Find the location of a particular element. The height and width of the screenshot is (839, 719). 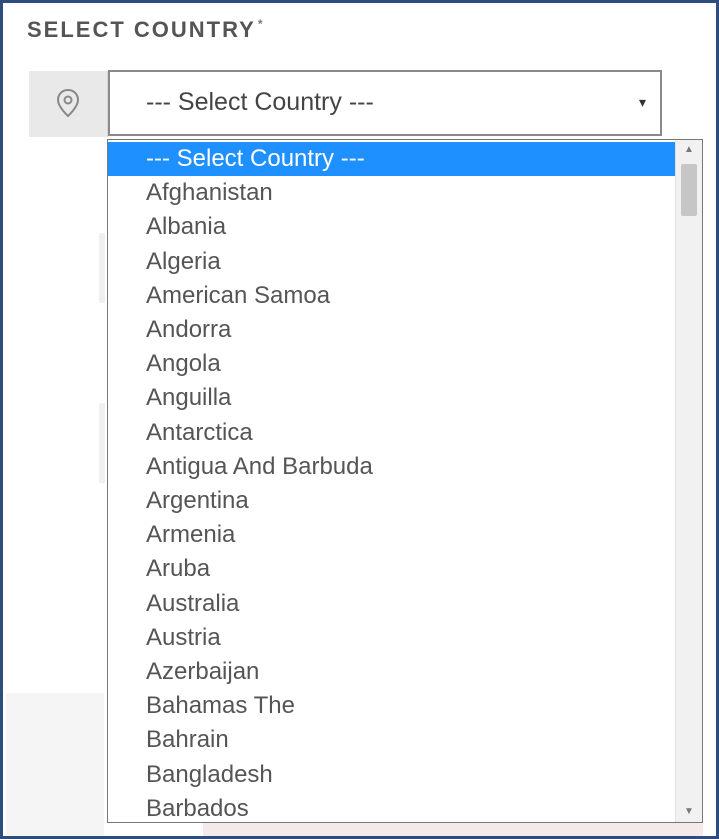

dropdown-option: Aruba is located at coordinates (391, 569).